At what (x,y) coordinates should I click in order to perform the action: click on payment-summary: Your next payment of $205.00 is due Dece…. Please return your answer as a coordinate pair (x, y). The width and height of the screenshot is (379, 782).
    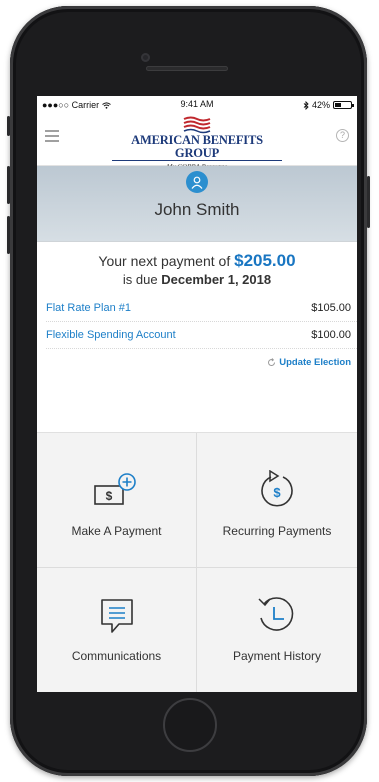
    Looking at the image, I should click on (197, 268).